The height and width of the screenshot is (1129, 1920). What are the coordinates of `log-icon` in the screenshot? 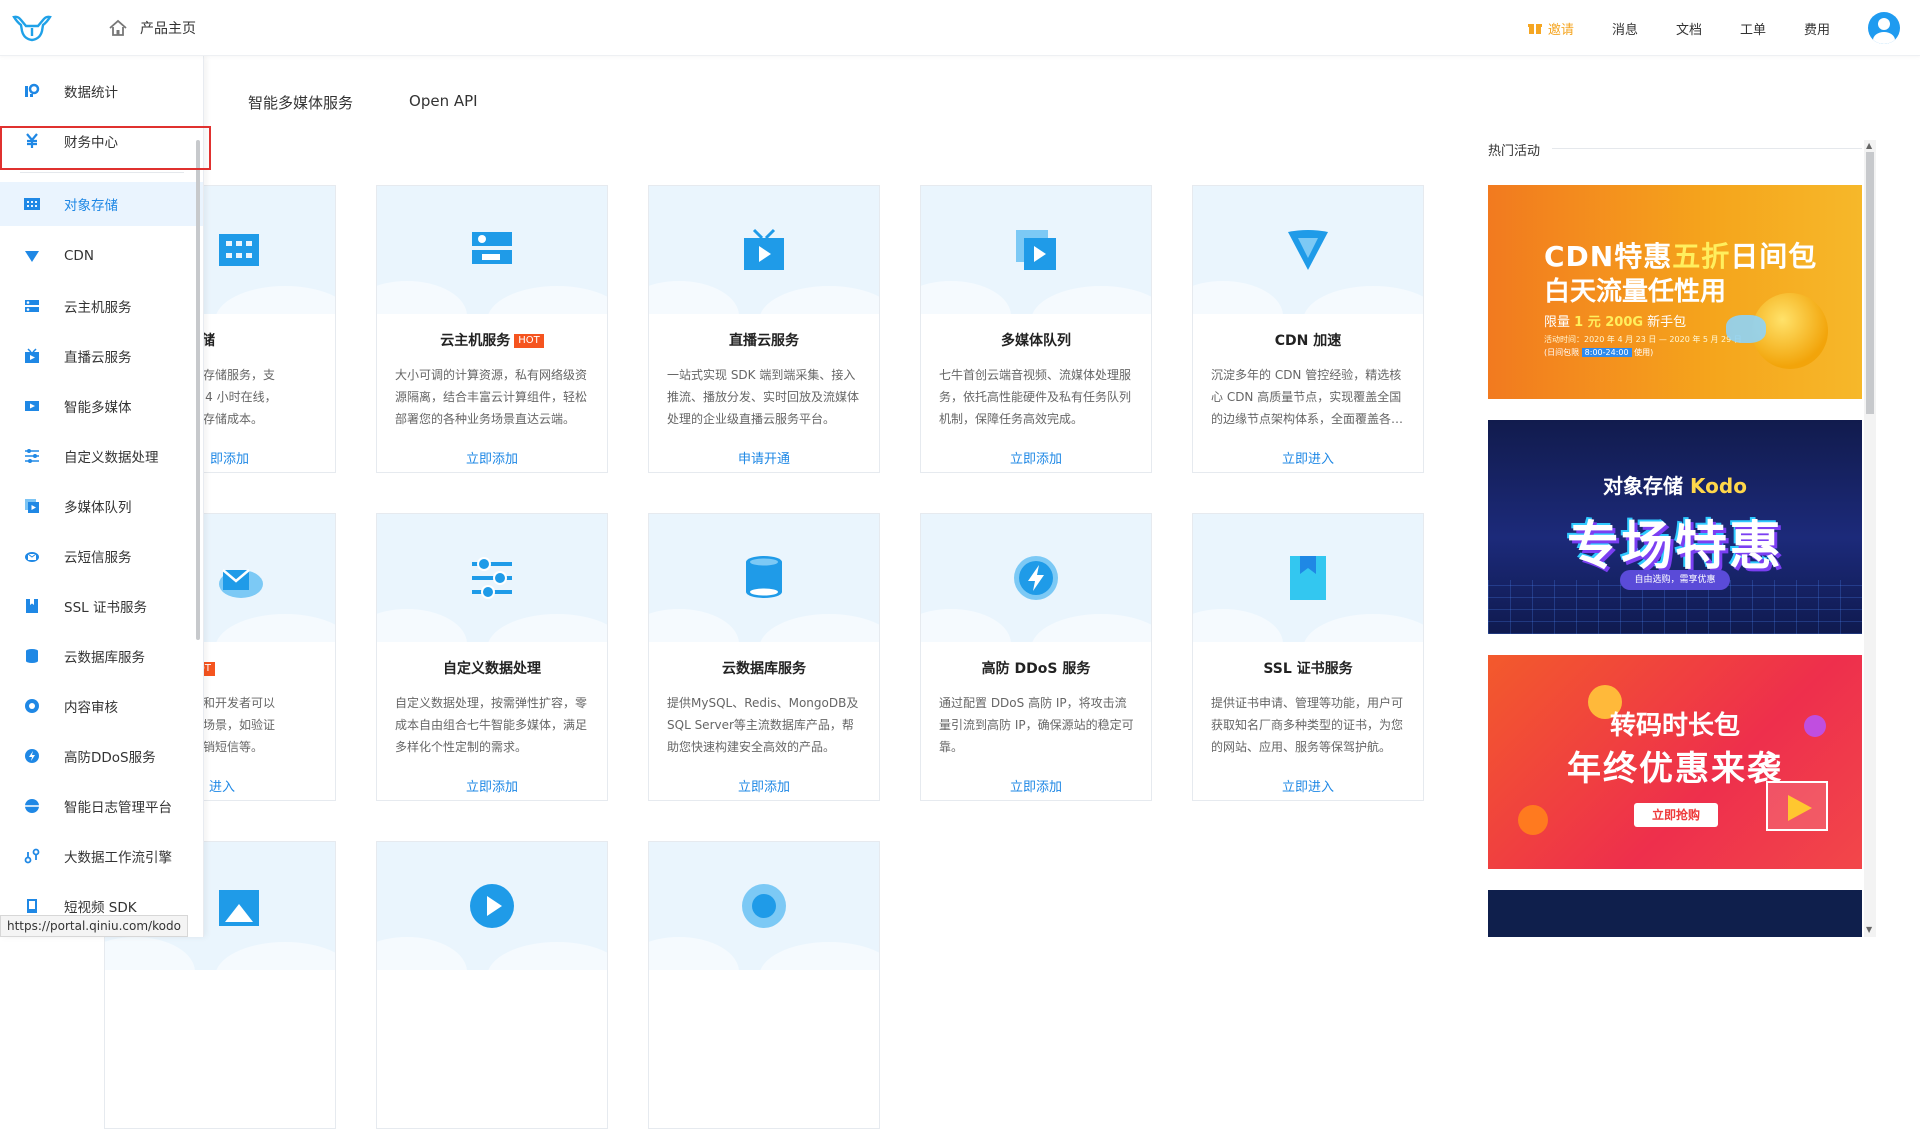 It's located at (32, 806).